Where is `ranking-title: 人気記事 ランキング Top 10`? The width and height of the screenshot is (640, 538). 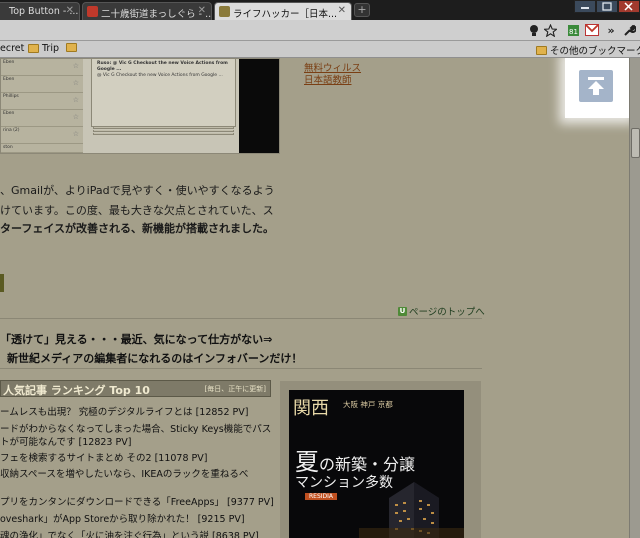 ranking-title: 人気記事 ランキング Top 10 is located at coordinates (76, 390).